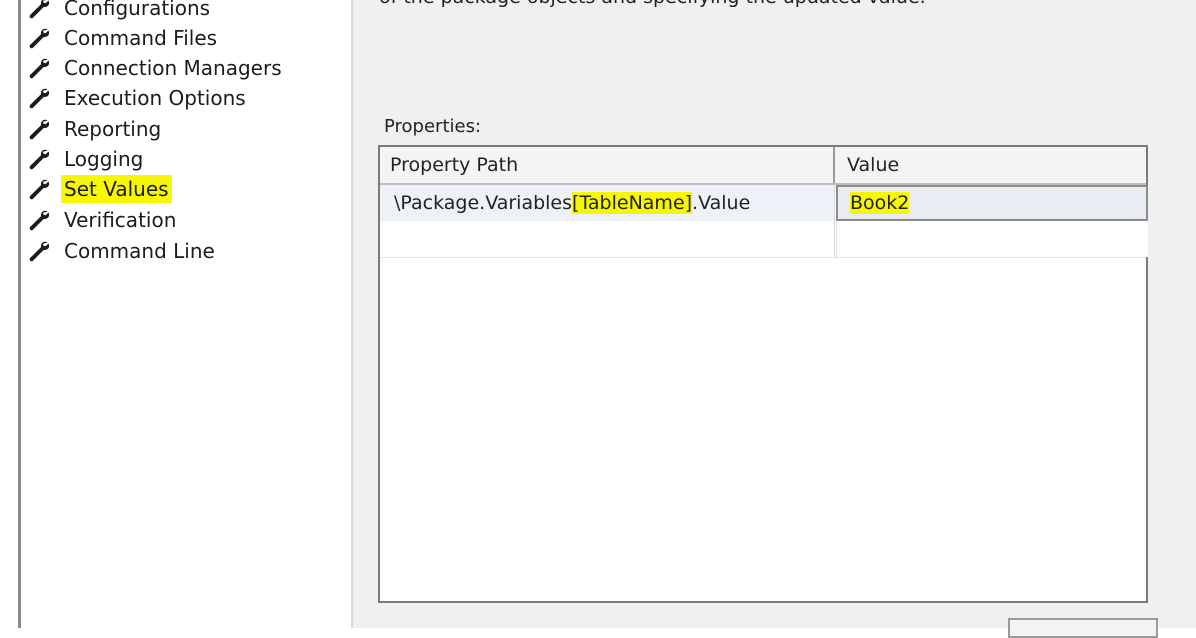  I want to click on column-header-property-path: Property Path, so click(607, 165).